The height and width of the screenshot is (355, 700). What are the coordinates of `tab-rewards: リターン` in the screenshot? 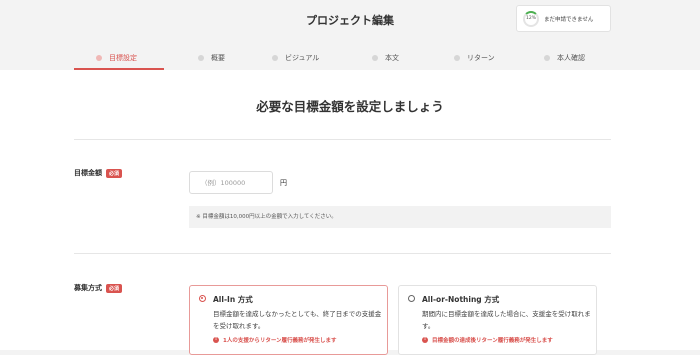 It's located at (474, 58).